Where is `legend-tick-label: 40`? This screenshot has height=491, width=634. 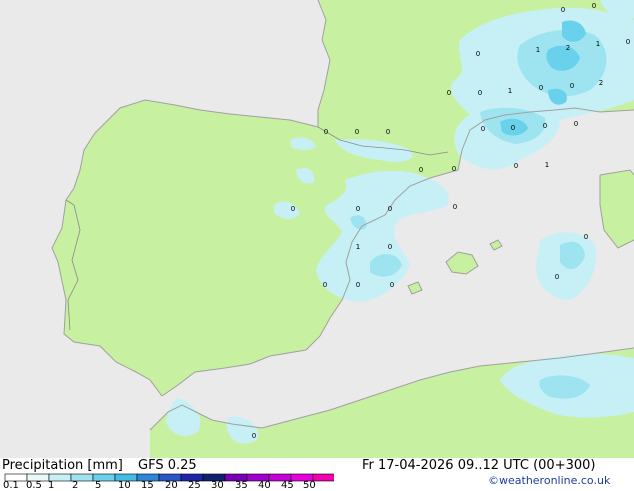
legend-tick-label: 40 is located at coordinates (264, 485).